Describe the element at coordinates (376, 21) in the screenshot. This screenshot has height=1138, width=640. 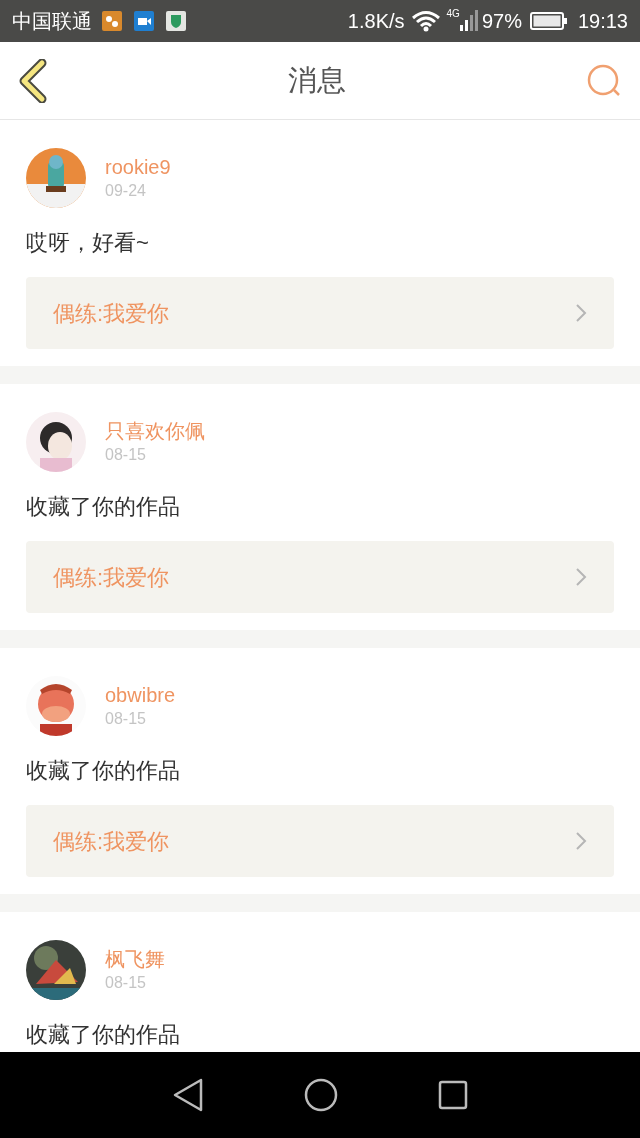
I see `network-speed: 1.8K/s` at that location.